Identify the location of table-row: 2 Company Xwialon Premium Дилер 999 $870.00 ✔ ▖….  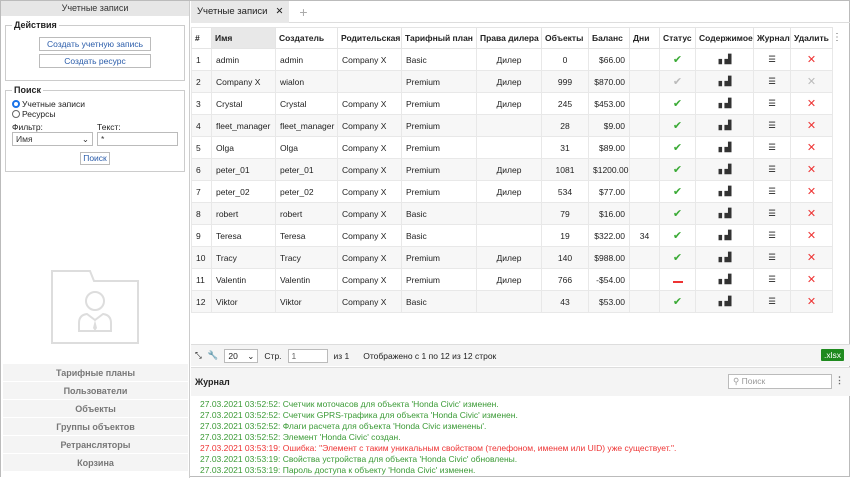
(512, 81).